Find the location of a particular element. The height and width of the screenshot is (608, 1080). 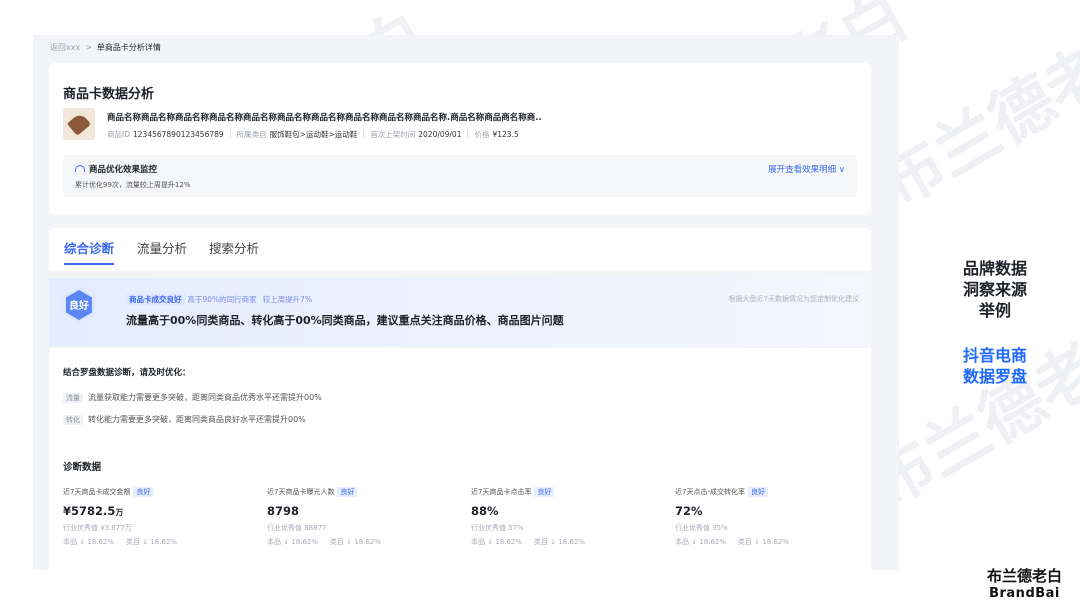

diagnosis-data-title: 诊断数据 is located at coordinates (82, 467).